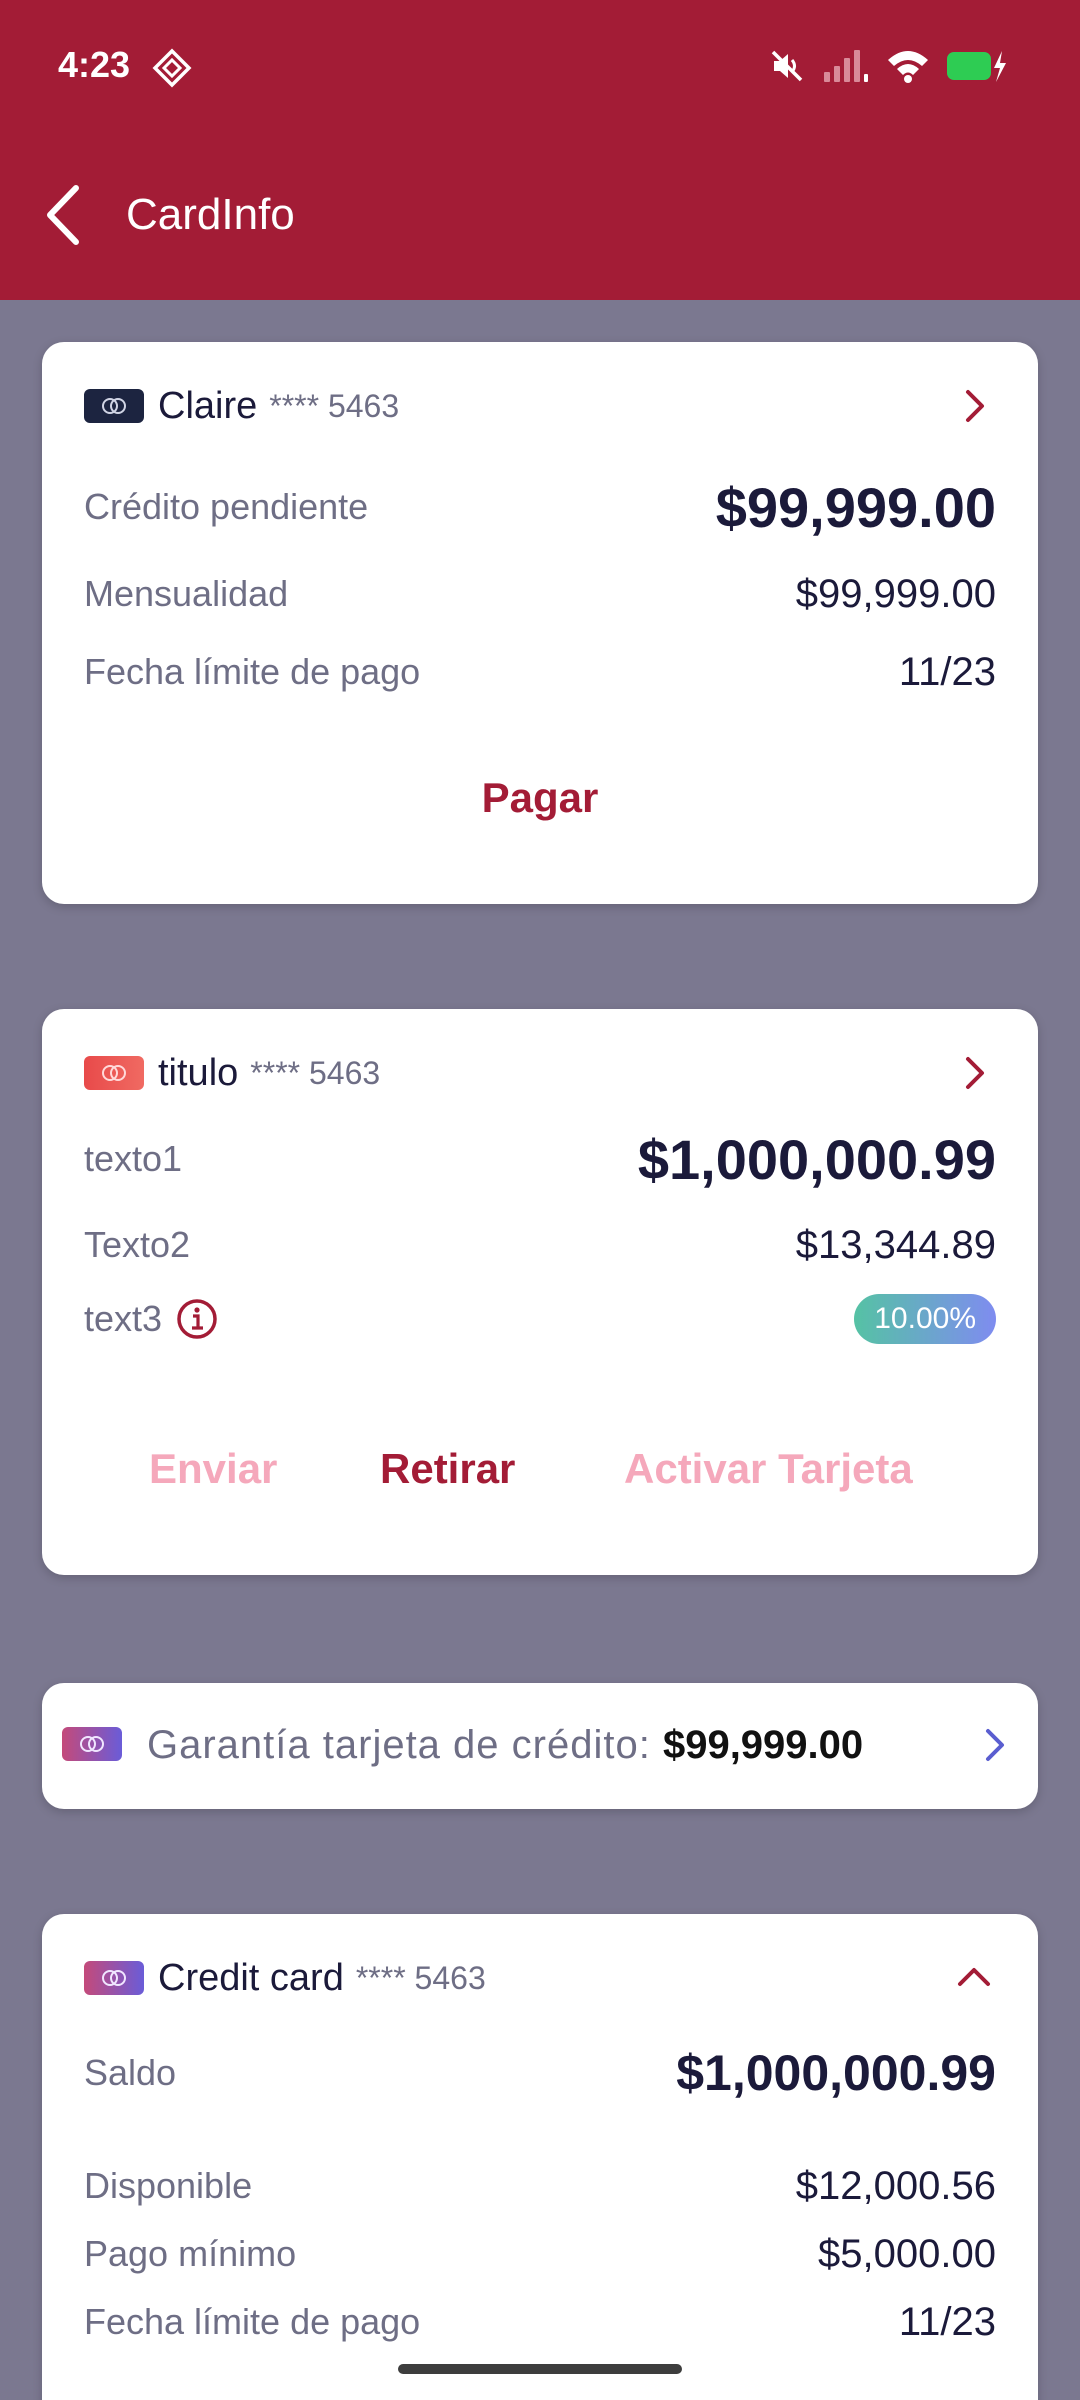  I want to click on app-bar: CardInfo, so click(540, 215).